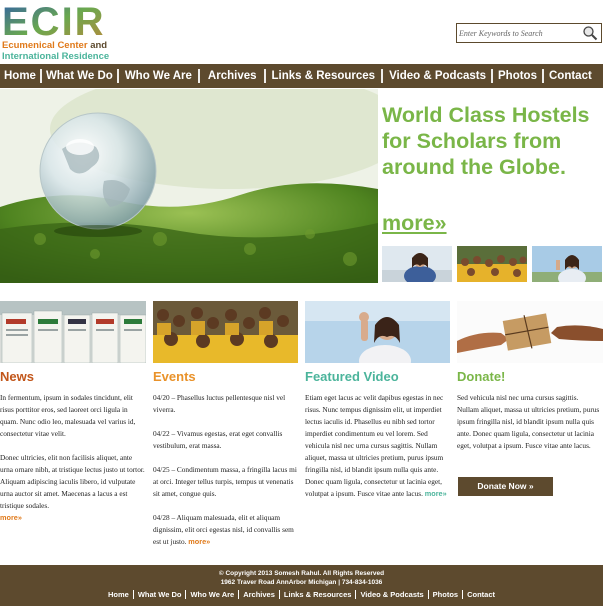  What do you see at coordinates (414, 223) in the screenshot?
I see `hero-more-link: more»` at bounding box center [414, 223].